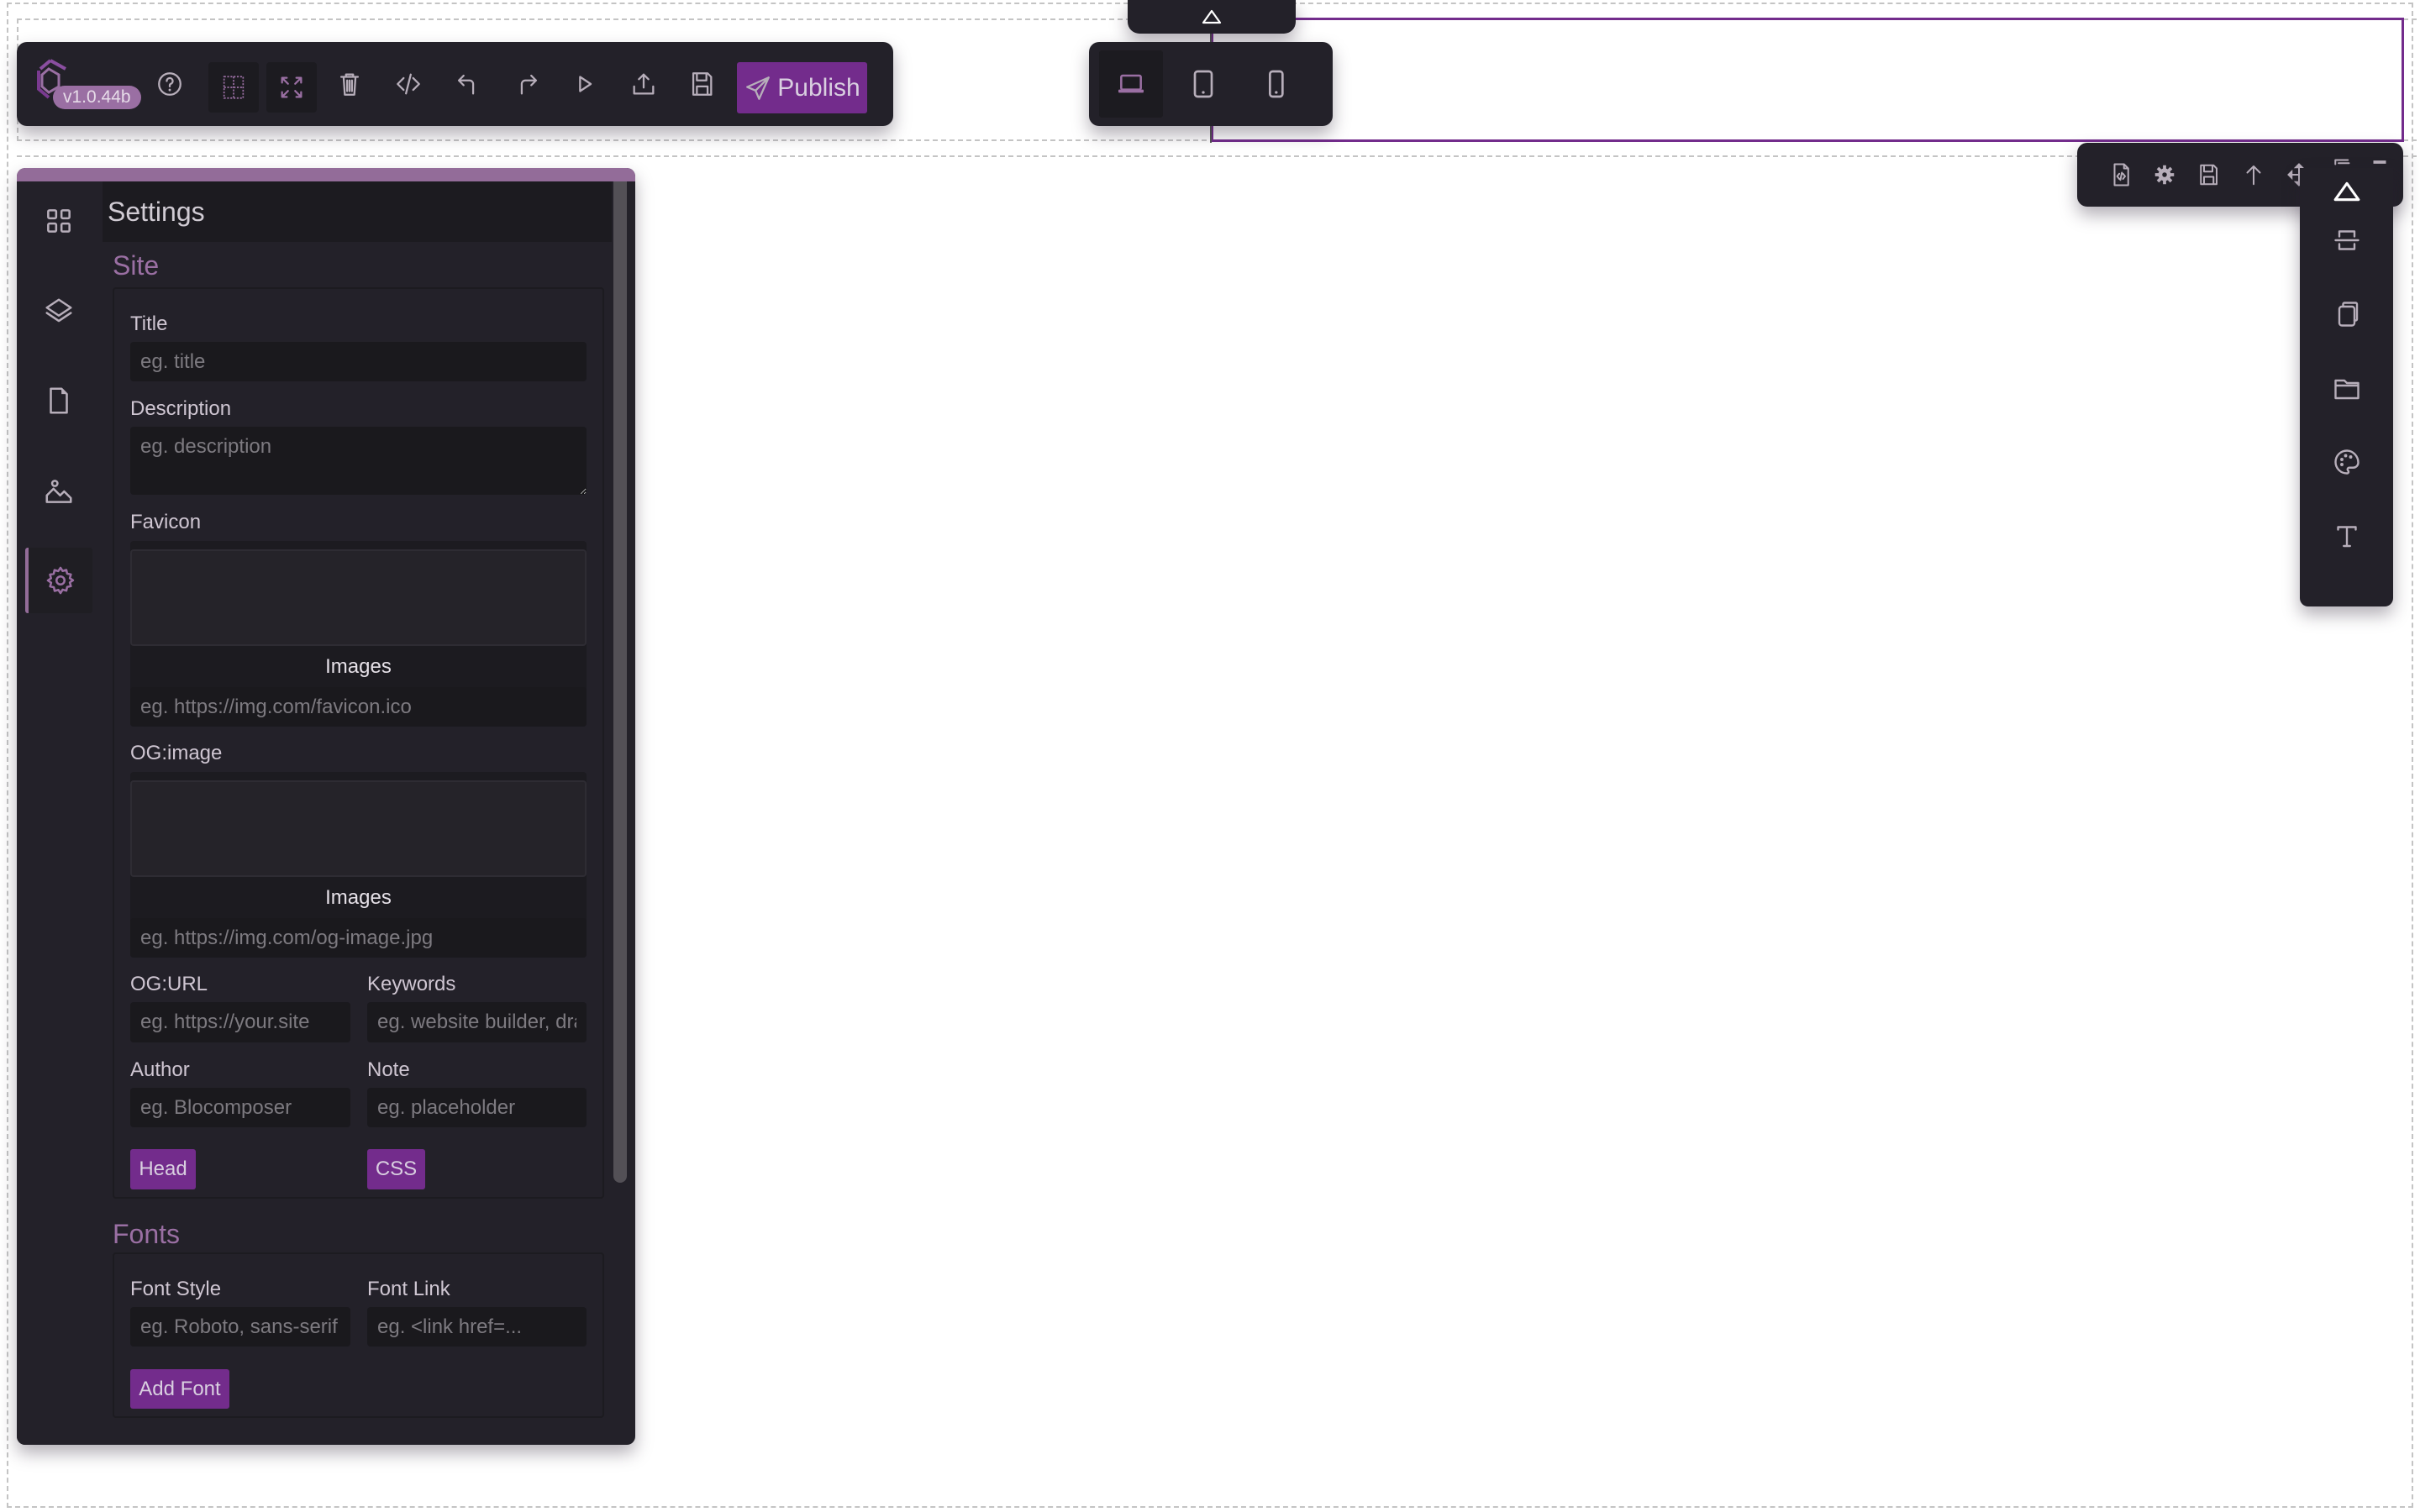 The height and width of the screenshot is (1512, 2420). I want to click on device-tablet-button, so click(1203, 84).